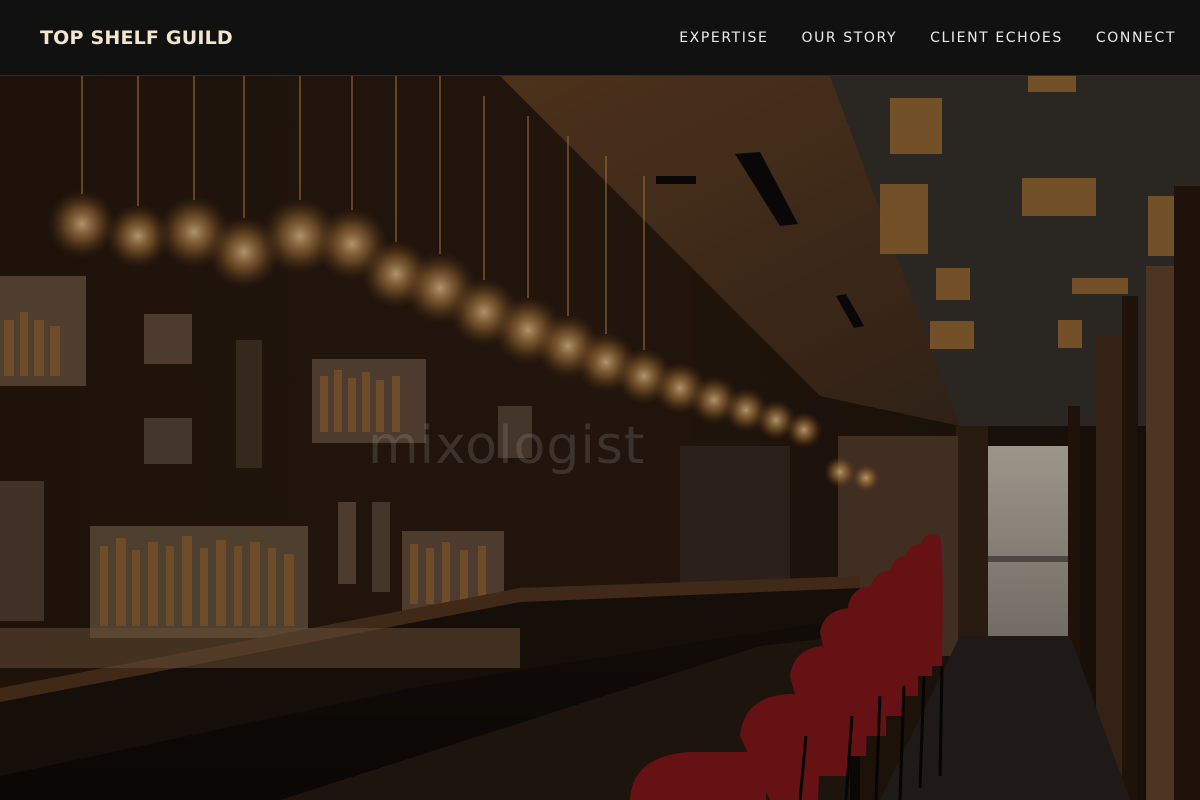  Describe the element at coordinates (723, 38) in the screenshot. I see `nav-link-expertise: EXPERTISE` at that location.